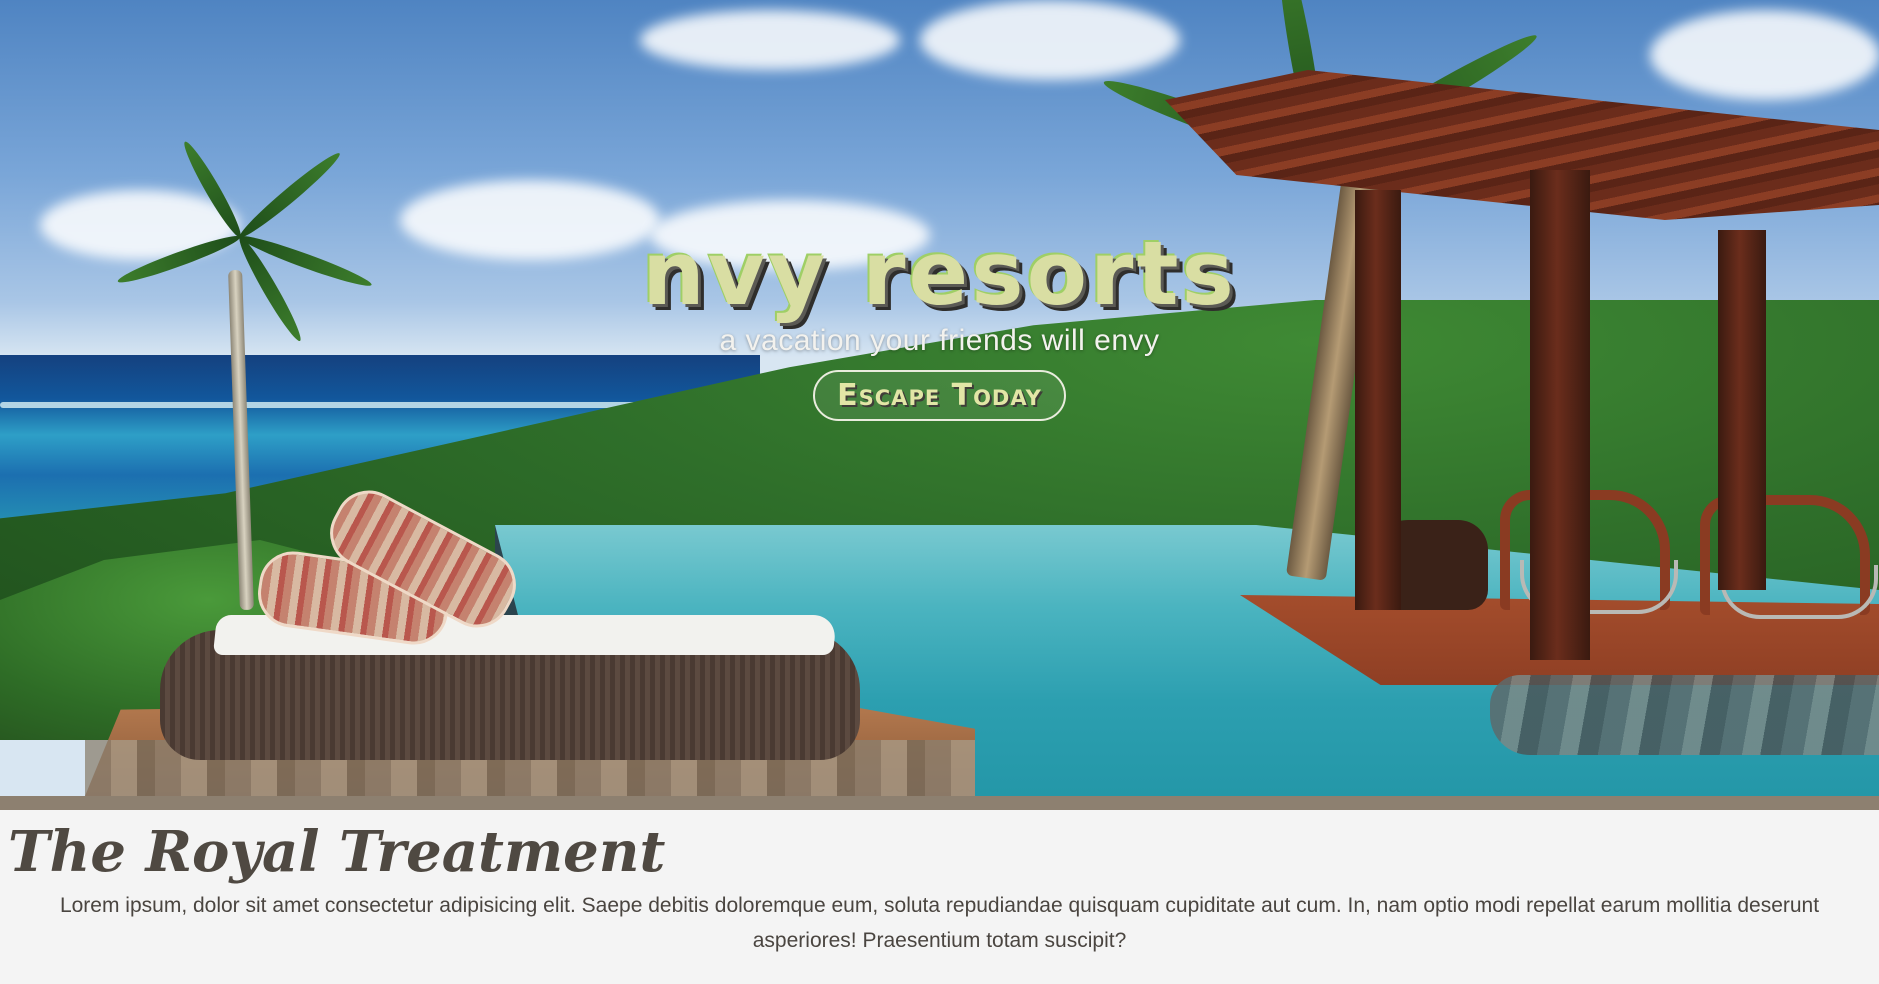 Image resolution: width=1879 pixels, height=984 pixels. I want to click on brand-title: nvy resorts, so click(939, 273).